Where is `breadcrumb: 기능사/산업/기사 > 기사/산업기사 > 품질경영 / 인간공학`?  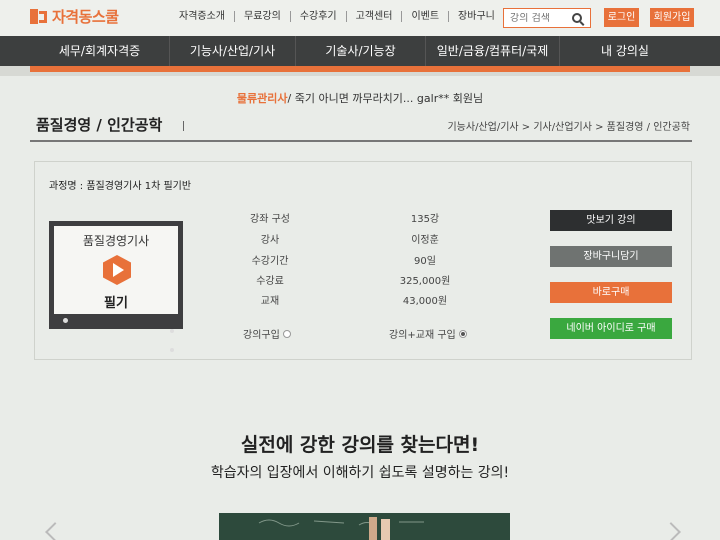 breadcrumb: 기능사/산업/기사 > 기사/산업기사 > 품질경영 / 인간공학 is located at coordinates (568, 127).